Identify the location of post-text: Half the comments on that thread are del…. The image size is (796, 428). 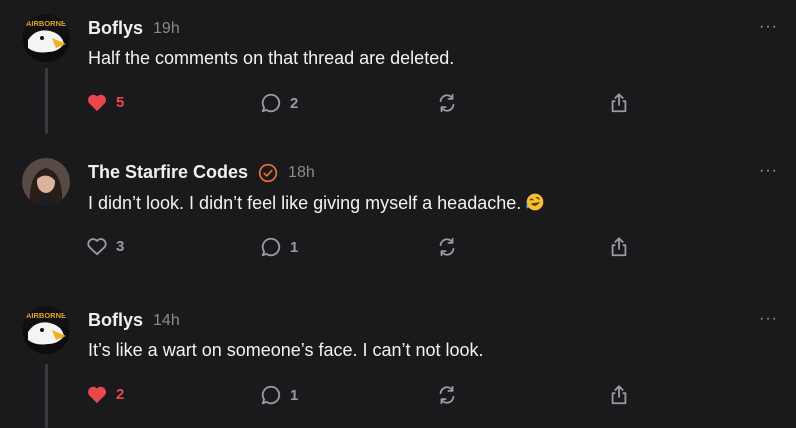
(271, 58).